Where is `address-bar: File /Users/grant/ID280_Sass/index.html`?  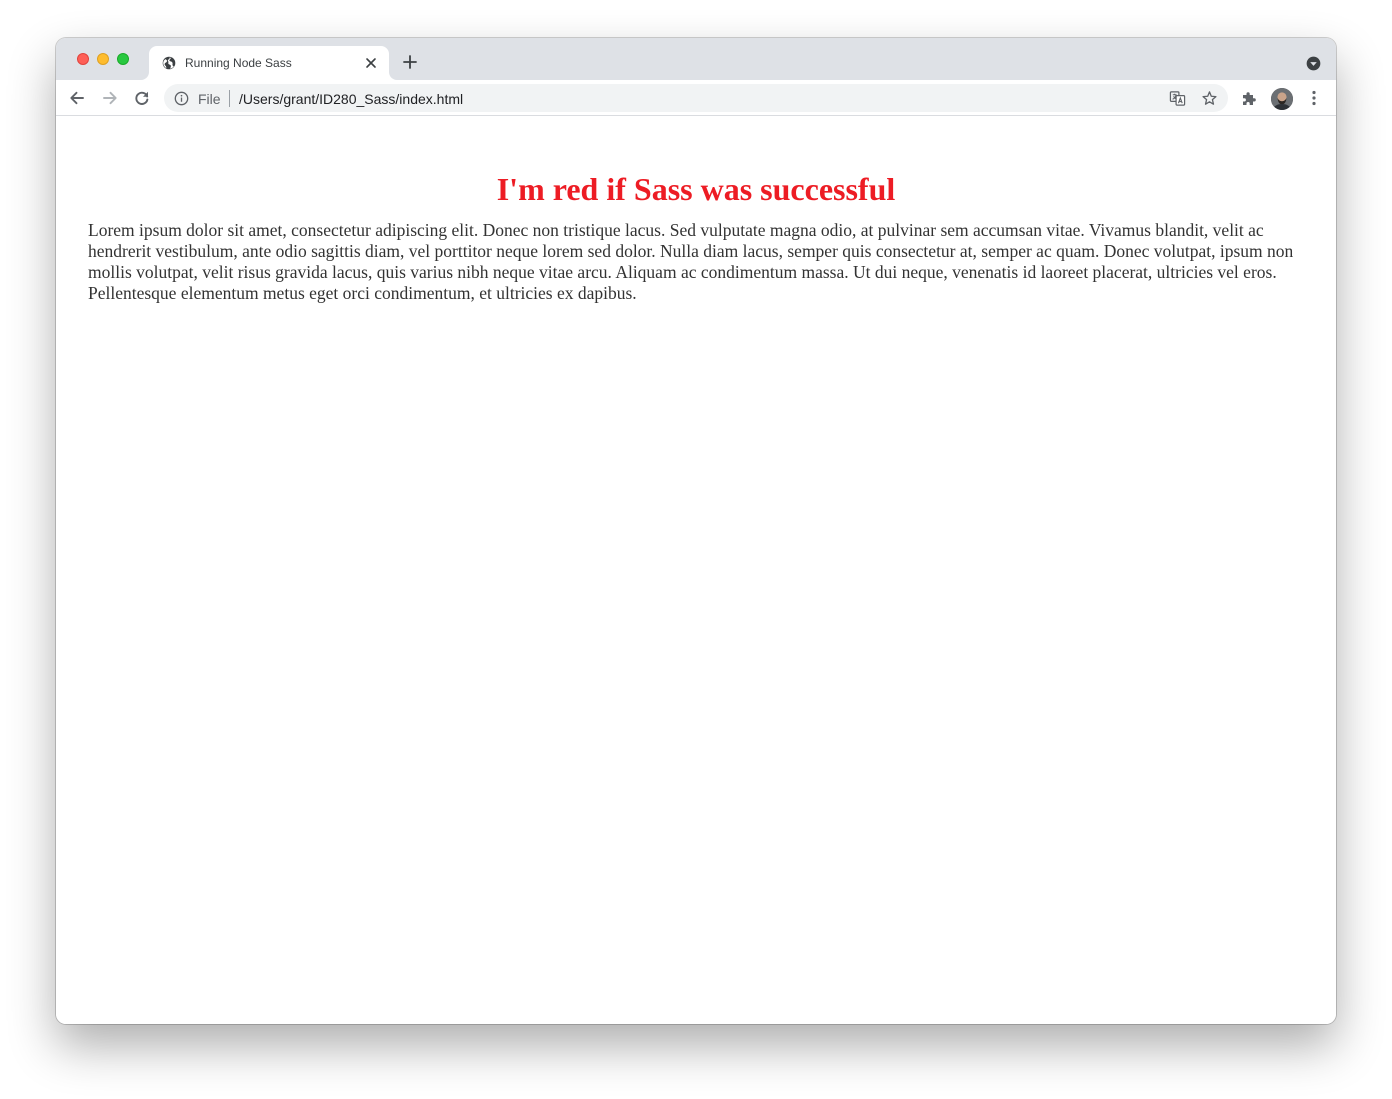 address-bar: File /Users/grant/ID280_Sass/index.html is located at coordinates (696, 98).